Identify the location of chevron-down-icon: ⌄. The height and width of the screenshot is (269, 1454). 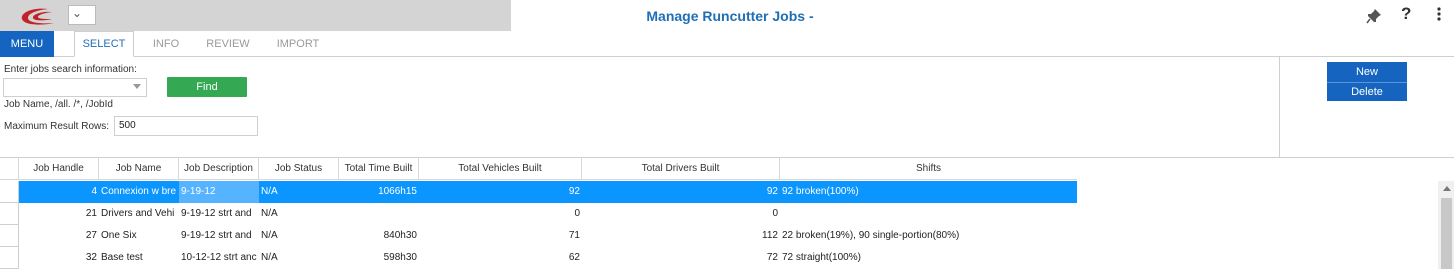
(77, 13).